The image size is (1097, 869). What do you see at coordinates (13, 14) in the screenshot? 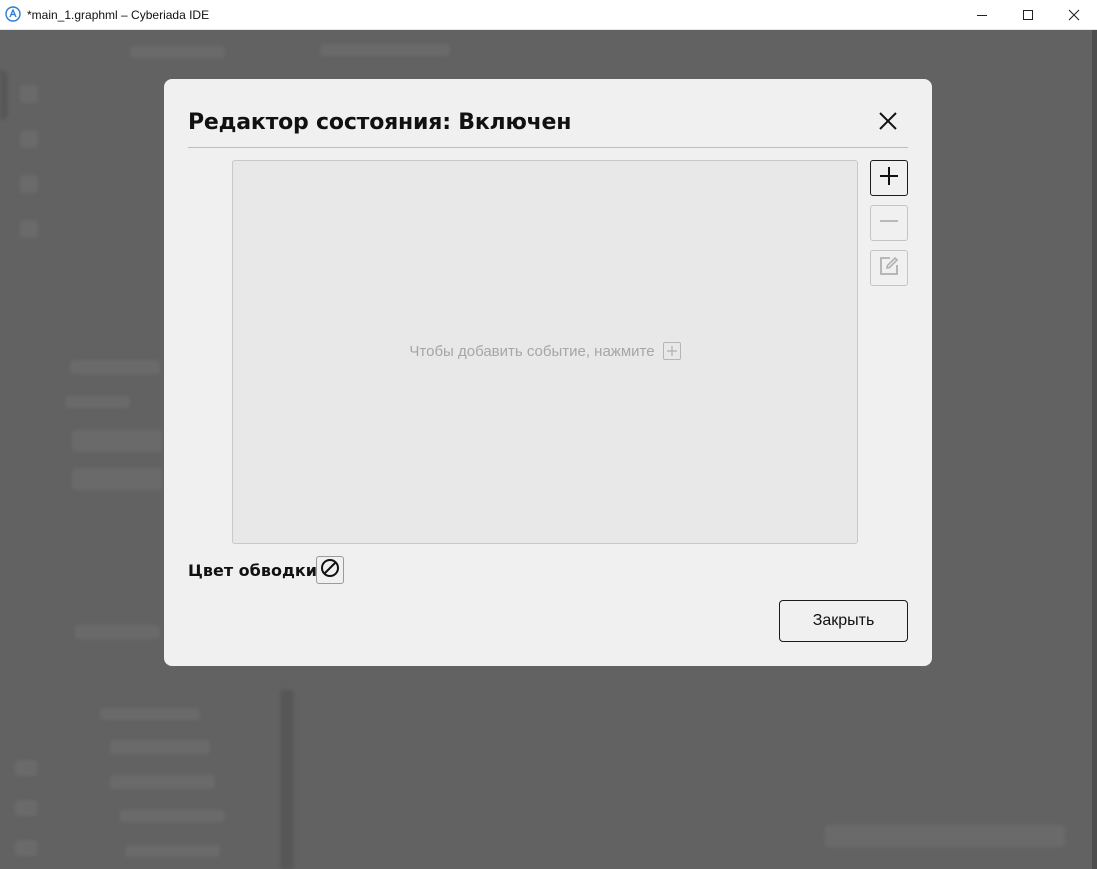
I see `cyberiada-logo-icon` at bounding box center [13, 14].